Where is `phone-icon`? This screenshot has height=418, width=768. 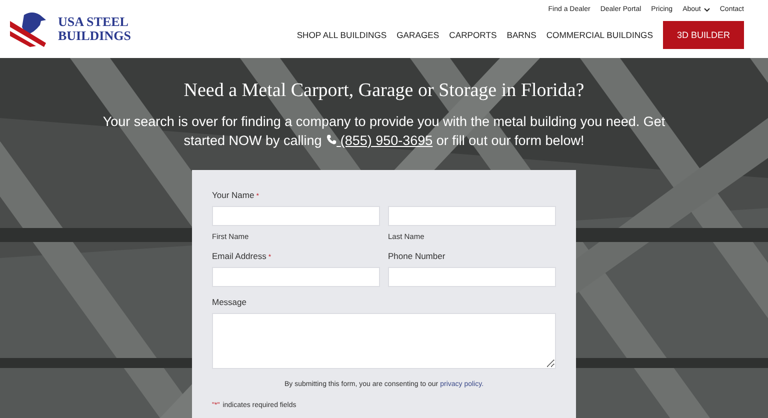
phone-icon is located at coordinates (331, 139).